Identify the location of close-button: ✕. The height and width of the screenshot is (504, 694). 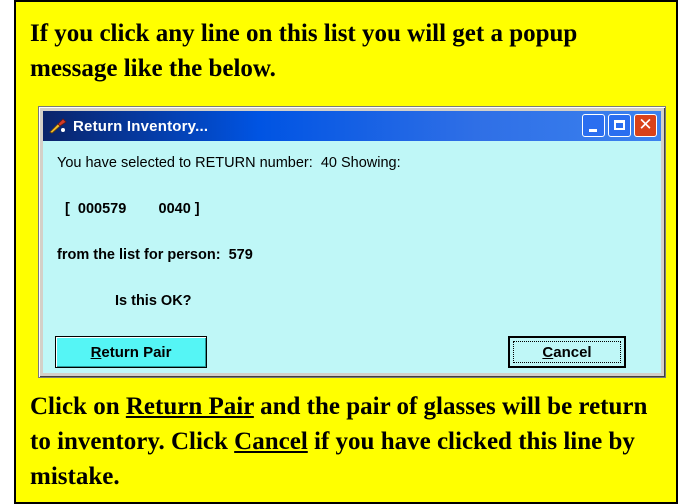
(645, 125).